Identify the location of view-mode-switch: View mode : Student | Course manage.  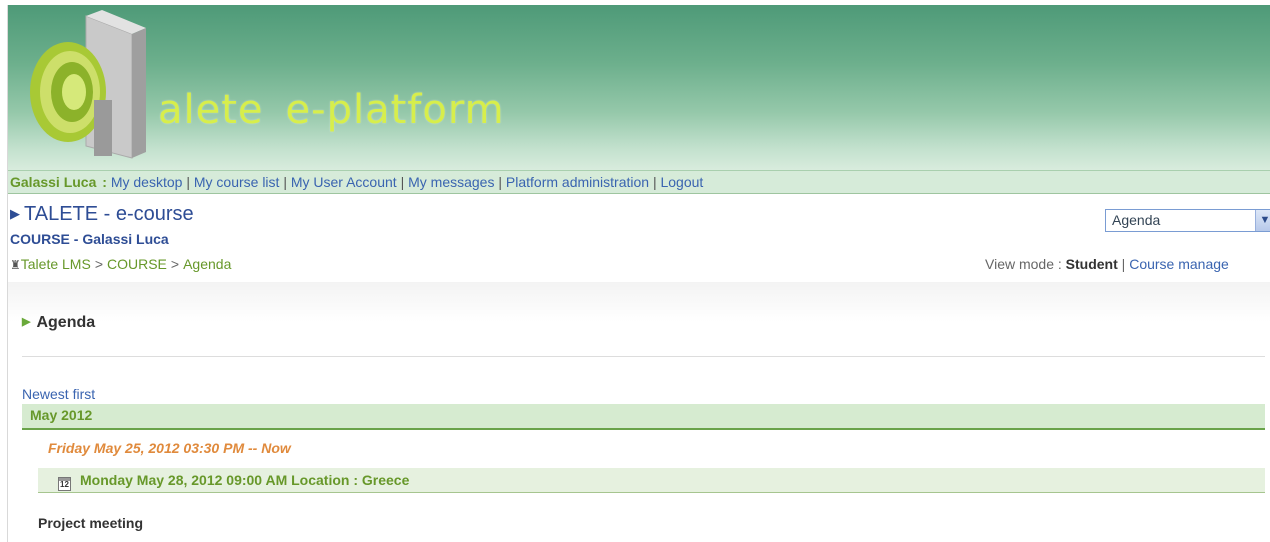
(1107, 264).